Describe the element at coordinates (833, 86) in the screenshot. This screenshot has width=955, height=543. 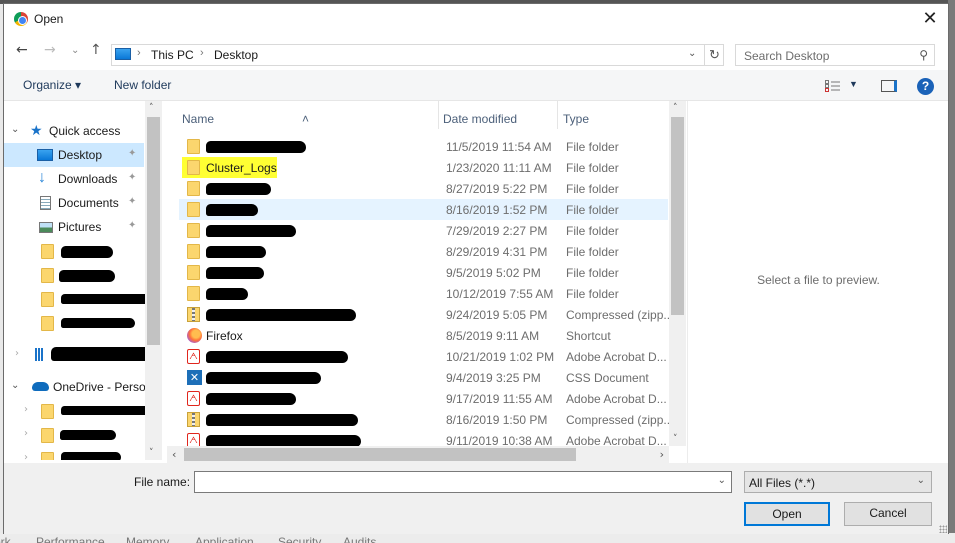
I see `view-options-icon` at that location.